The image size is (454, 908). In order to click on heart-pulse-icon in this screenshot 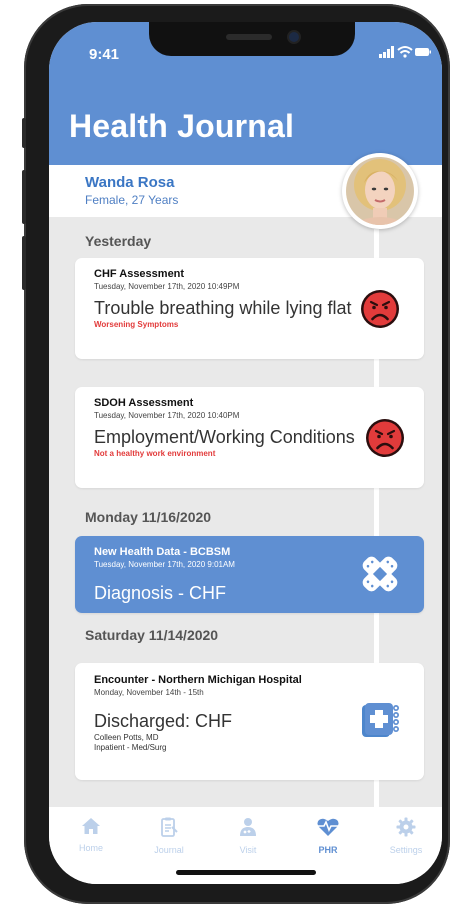, I will do `click(328, 827)`.